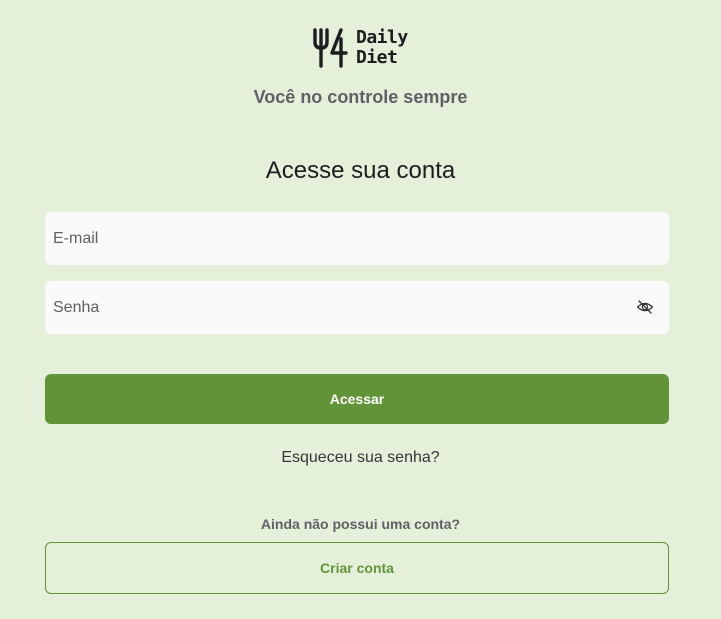  I want to click on email-field-container, so click(357, 238).